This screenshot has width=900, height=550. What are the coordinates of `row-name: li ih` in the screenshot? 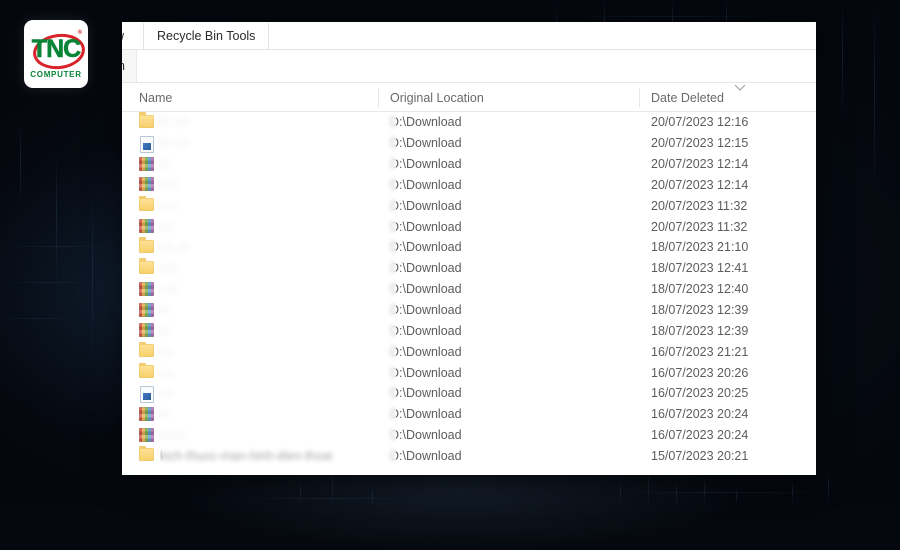 It's located at (169, 185).